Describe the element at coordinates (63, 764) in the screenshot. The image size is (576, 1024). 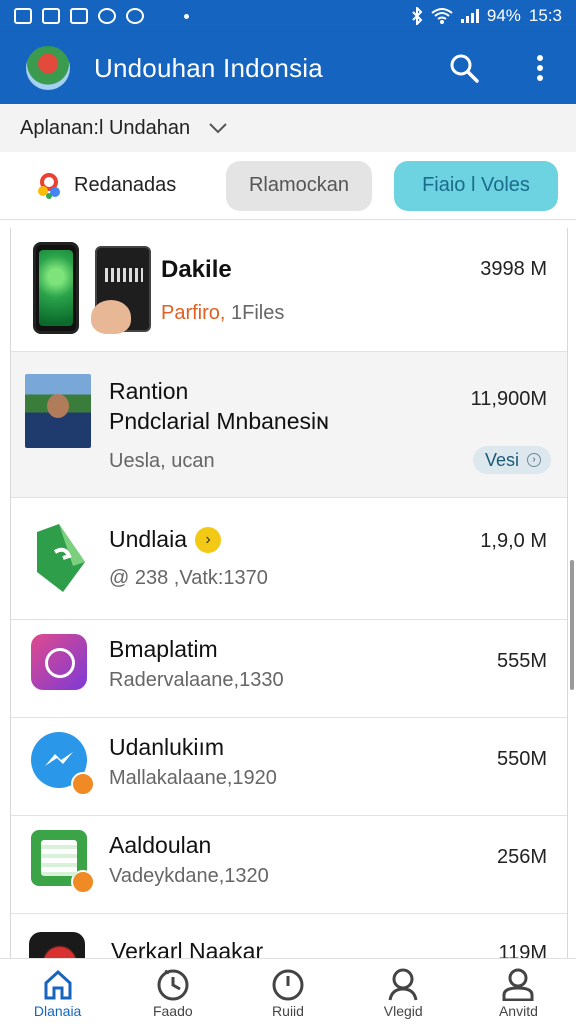
I see `messenger-app-icon` at that location.